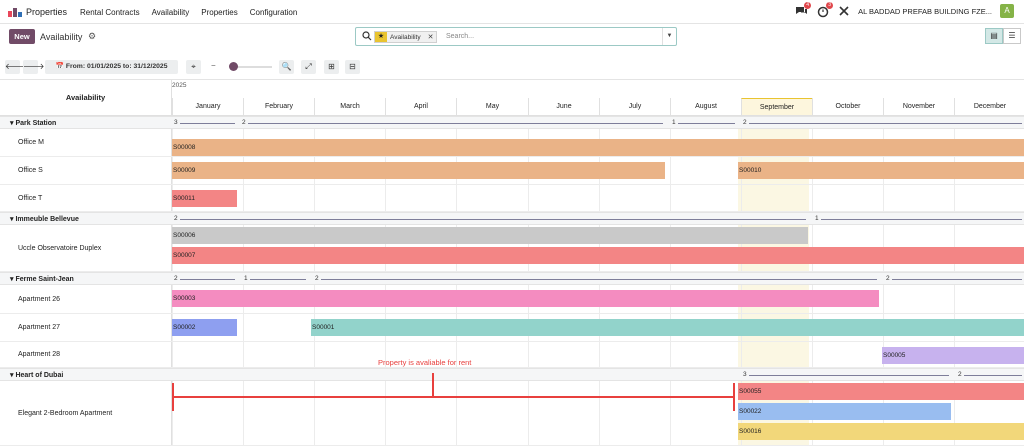 Image resolution: width=1024 pixels, height=446 pixels. Describe the element at coordinates (61, 37) in the screenshot. I see `page-title: Availability` at that location.